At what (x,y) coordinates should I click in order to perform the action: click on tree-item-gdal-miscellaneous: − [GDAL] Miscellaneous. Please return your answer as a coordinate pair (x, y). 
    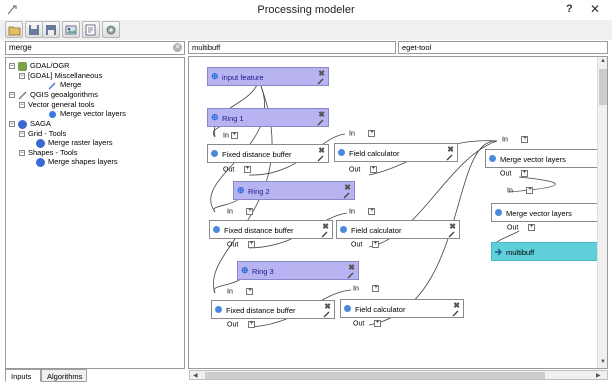
    Looking at the image, I should click on (60, 75).